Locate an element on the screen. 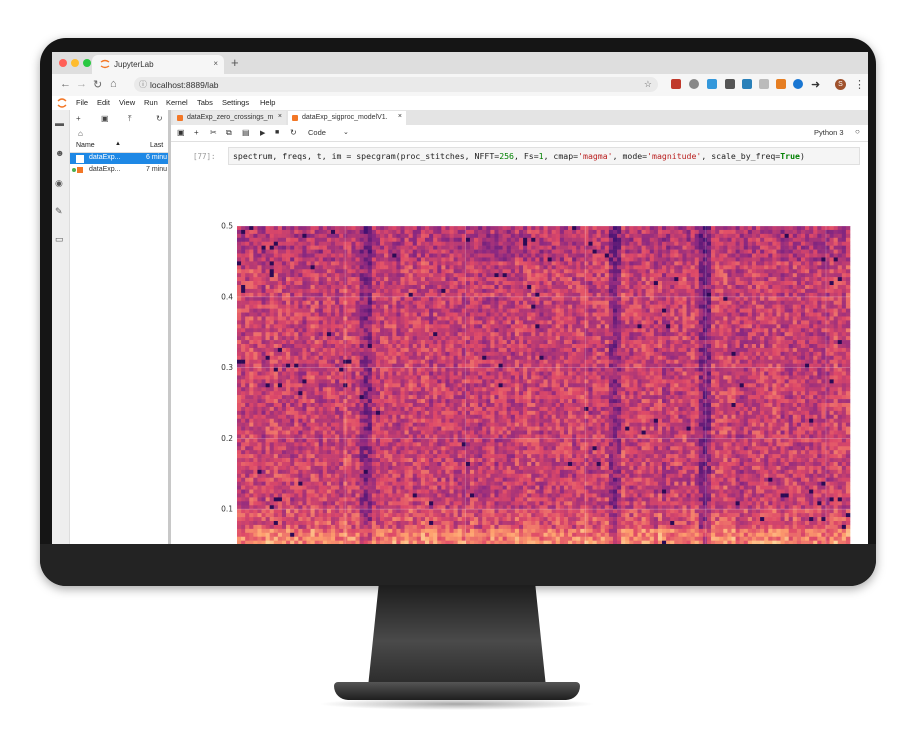  profile-avatar: S is located at coordinates (840, 84).